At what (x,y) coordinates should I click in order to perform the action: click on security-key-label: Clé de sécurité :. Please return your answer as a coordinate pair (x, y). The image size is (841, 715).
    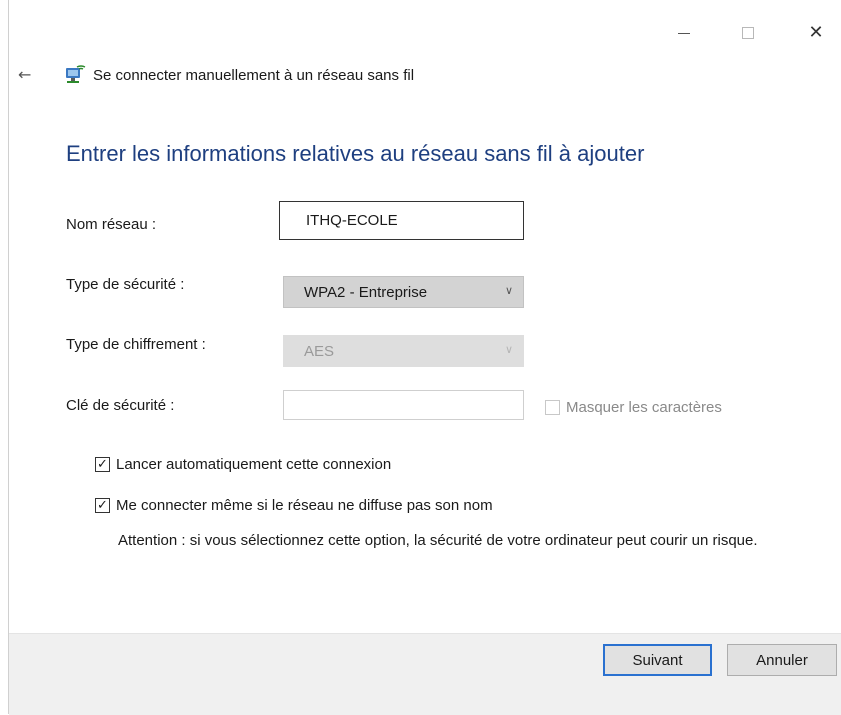
    Looking at the image, I should click on (120, 405).